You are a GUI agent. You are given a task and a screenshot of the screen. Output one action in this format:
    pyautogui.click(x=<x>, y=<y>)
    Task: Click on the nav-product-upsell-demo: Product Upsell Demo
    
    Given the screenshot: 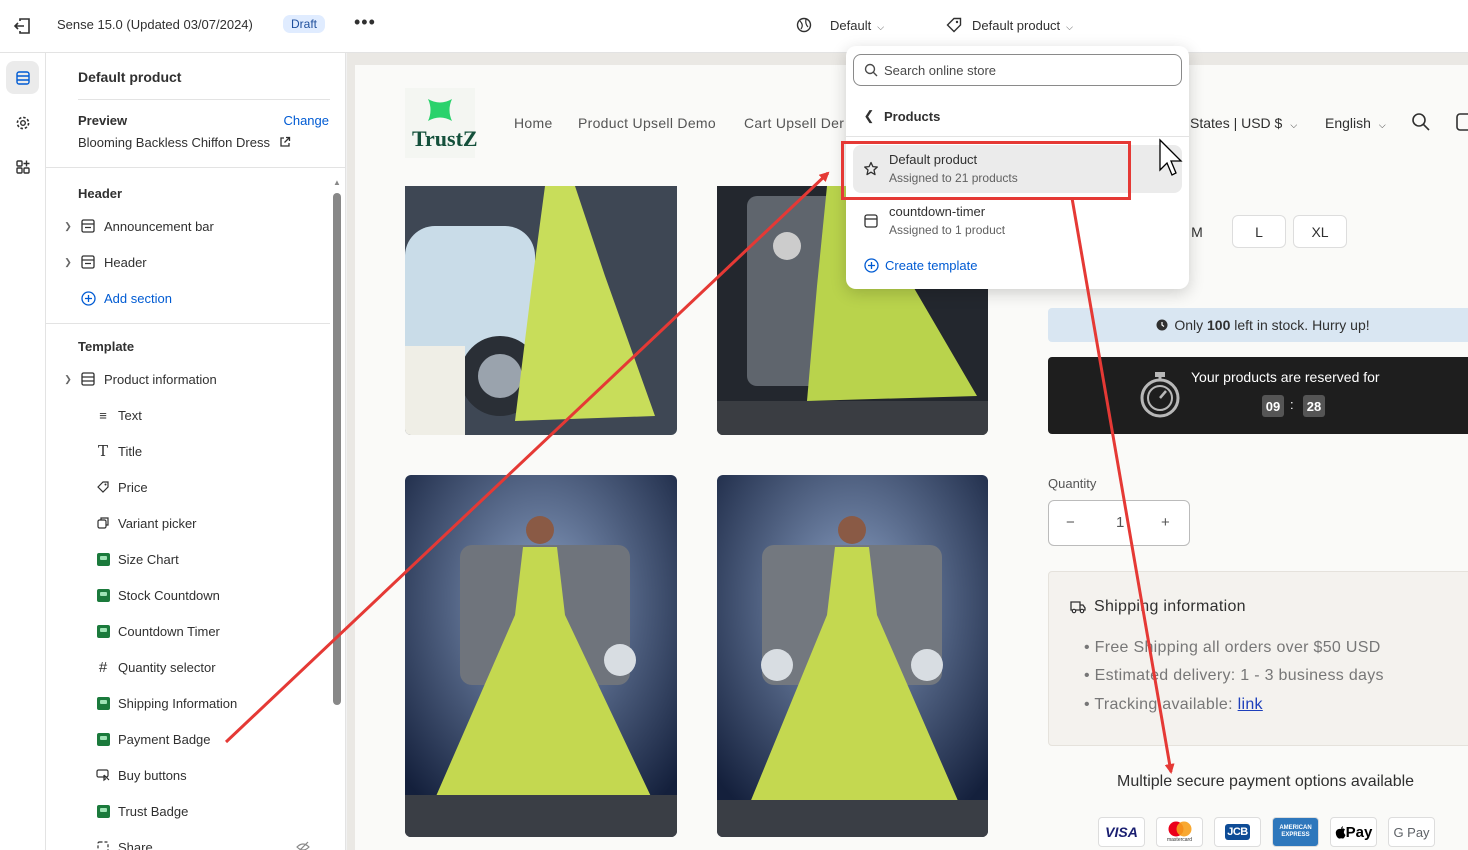 What is the action you would take?
    pyautogui.click(x=647, y=123)
    